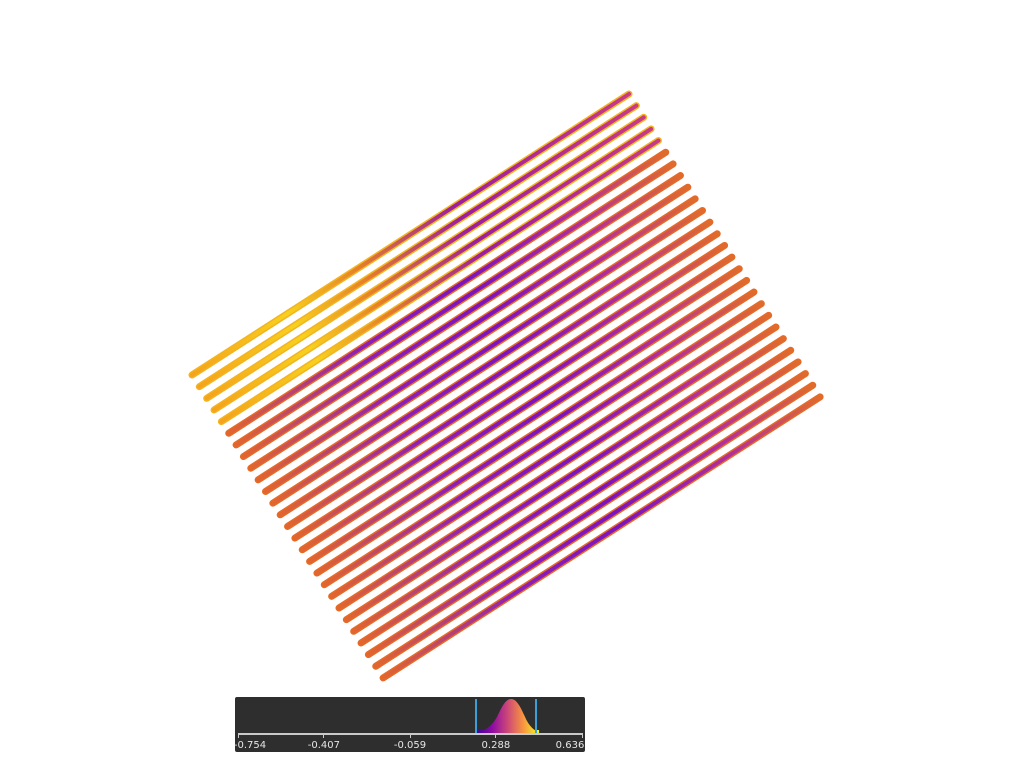 This screenshot has height=778, width=1024. Describe the element at coordinates (496, 745) in the screenshot. I see `colorbar-tick-label: 0.288` at that location.